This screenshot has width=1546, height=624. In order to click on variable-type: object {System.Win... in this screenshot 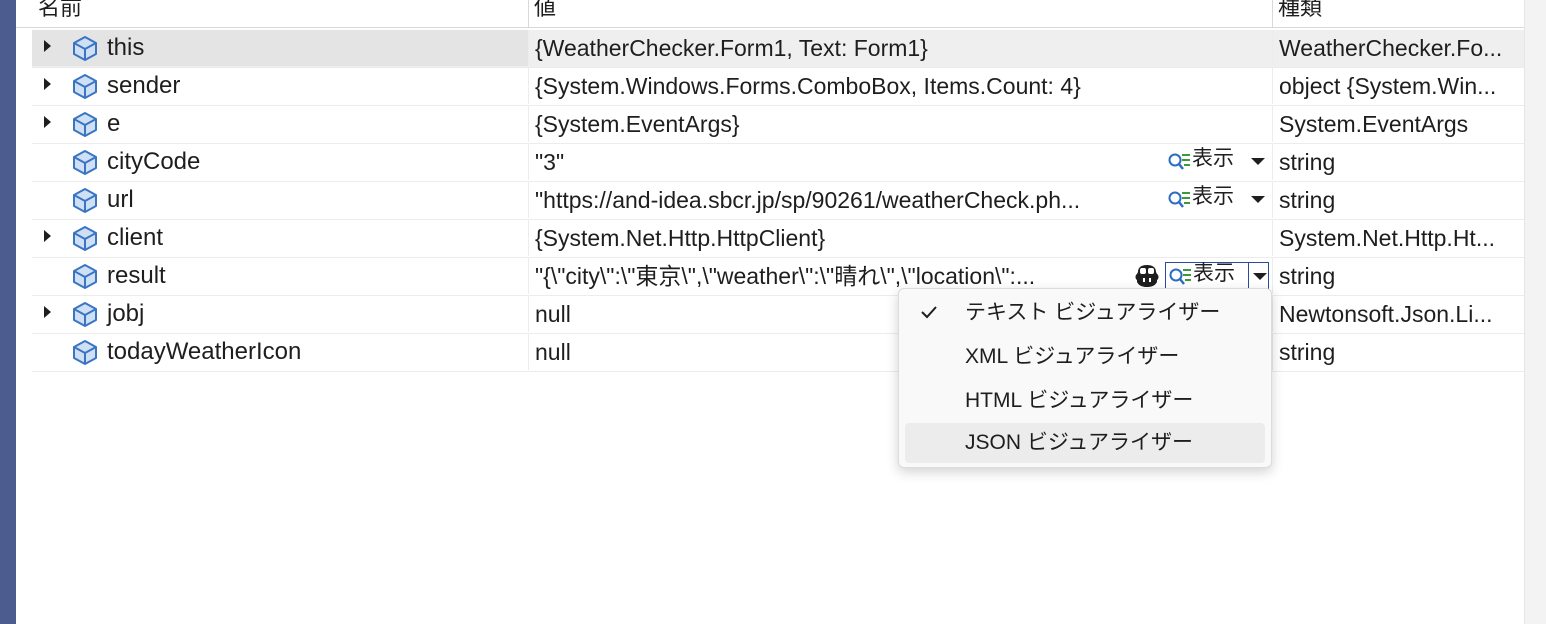, I will do `click(1388, 86)`.